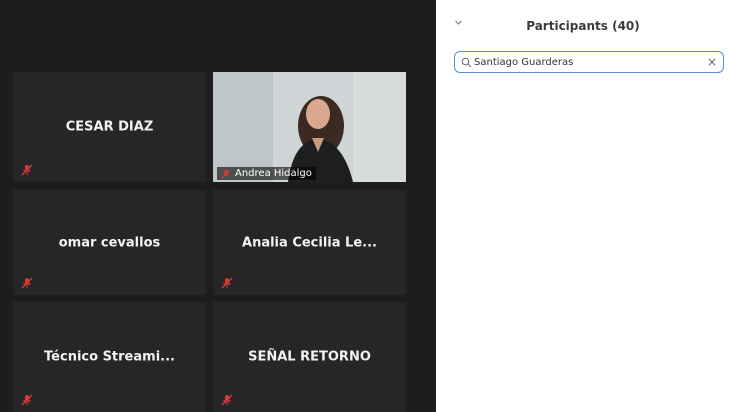  I want to click on participant-tile: SEÑAL RETORNO, so click(309, 357).